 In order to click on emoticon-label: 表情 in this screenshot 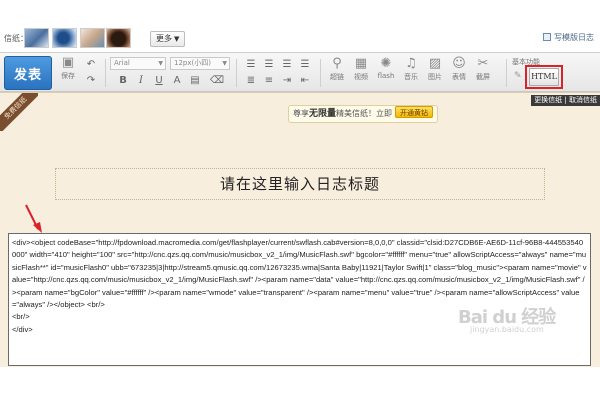, I will do `click(459, 77)`.